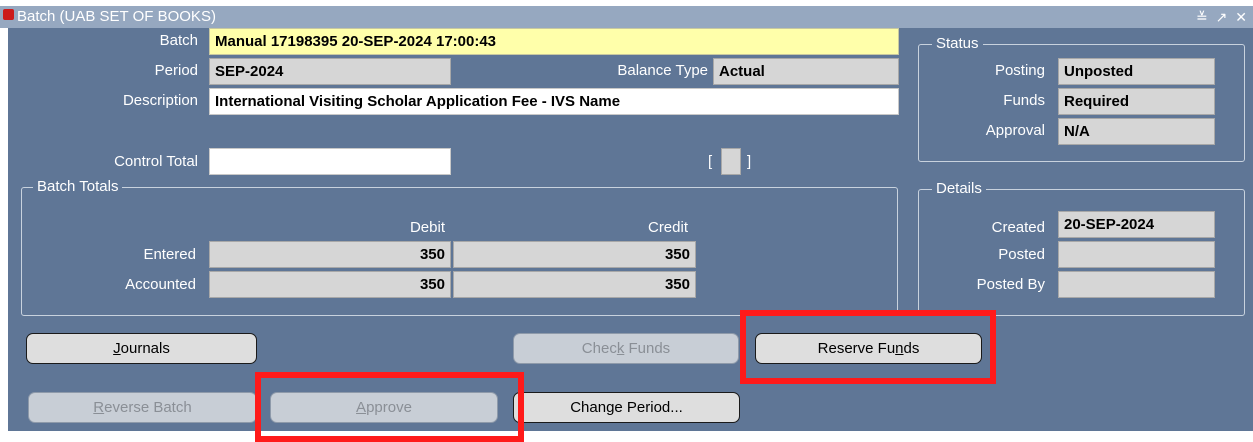 This screenshot has height=442, width=1253. I want to click on posted-by-field, so click(1136, 284).